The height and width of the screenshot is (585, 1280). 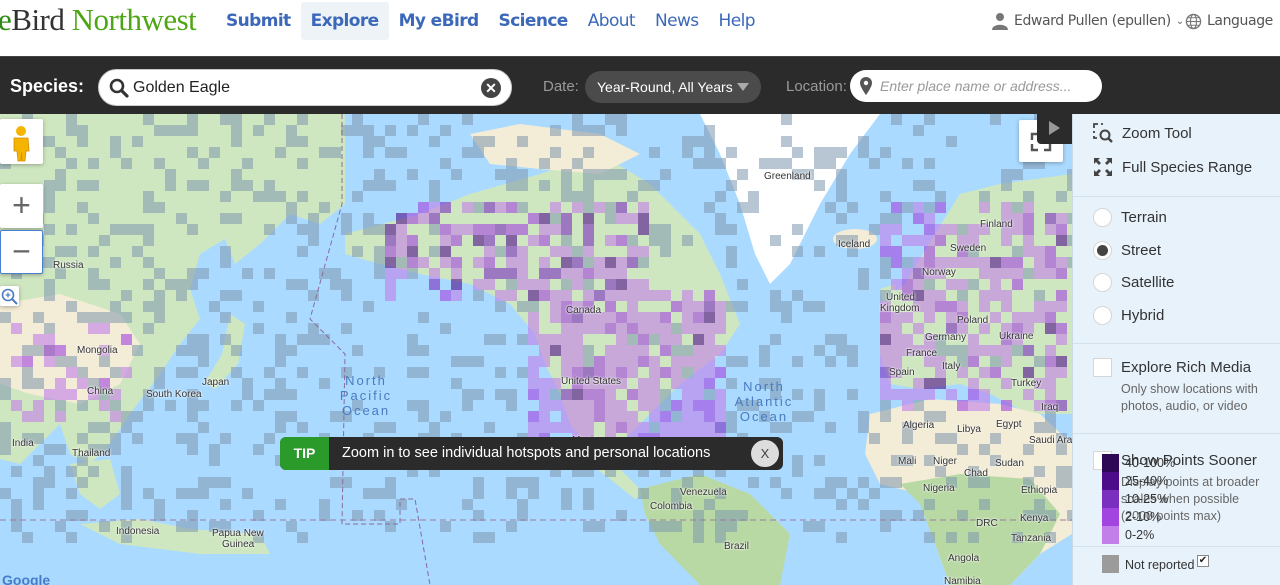 What do you see at coordinates (491, 88) in the screenshot?
I see `clear-icon: ✕` at bounding box center [491, 88].